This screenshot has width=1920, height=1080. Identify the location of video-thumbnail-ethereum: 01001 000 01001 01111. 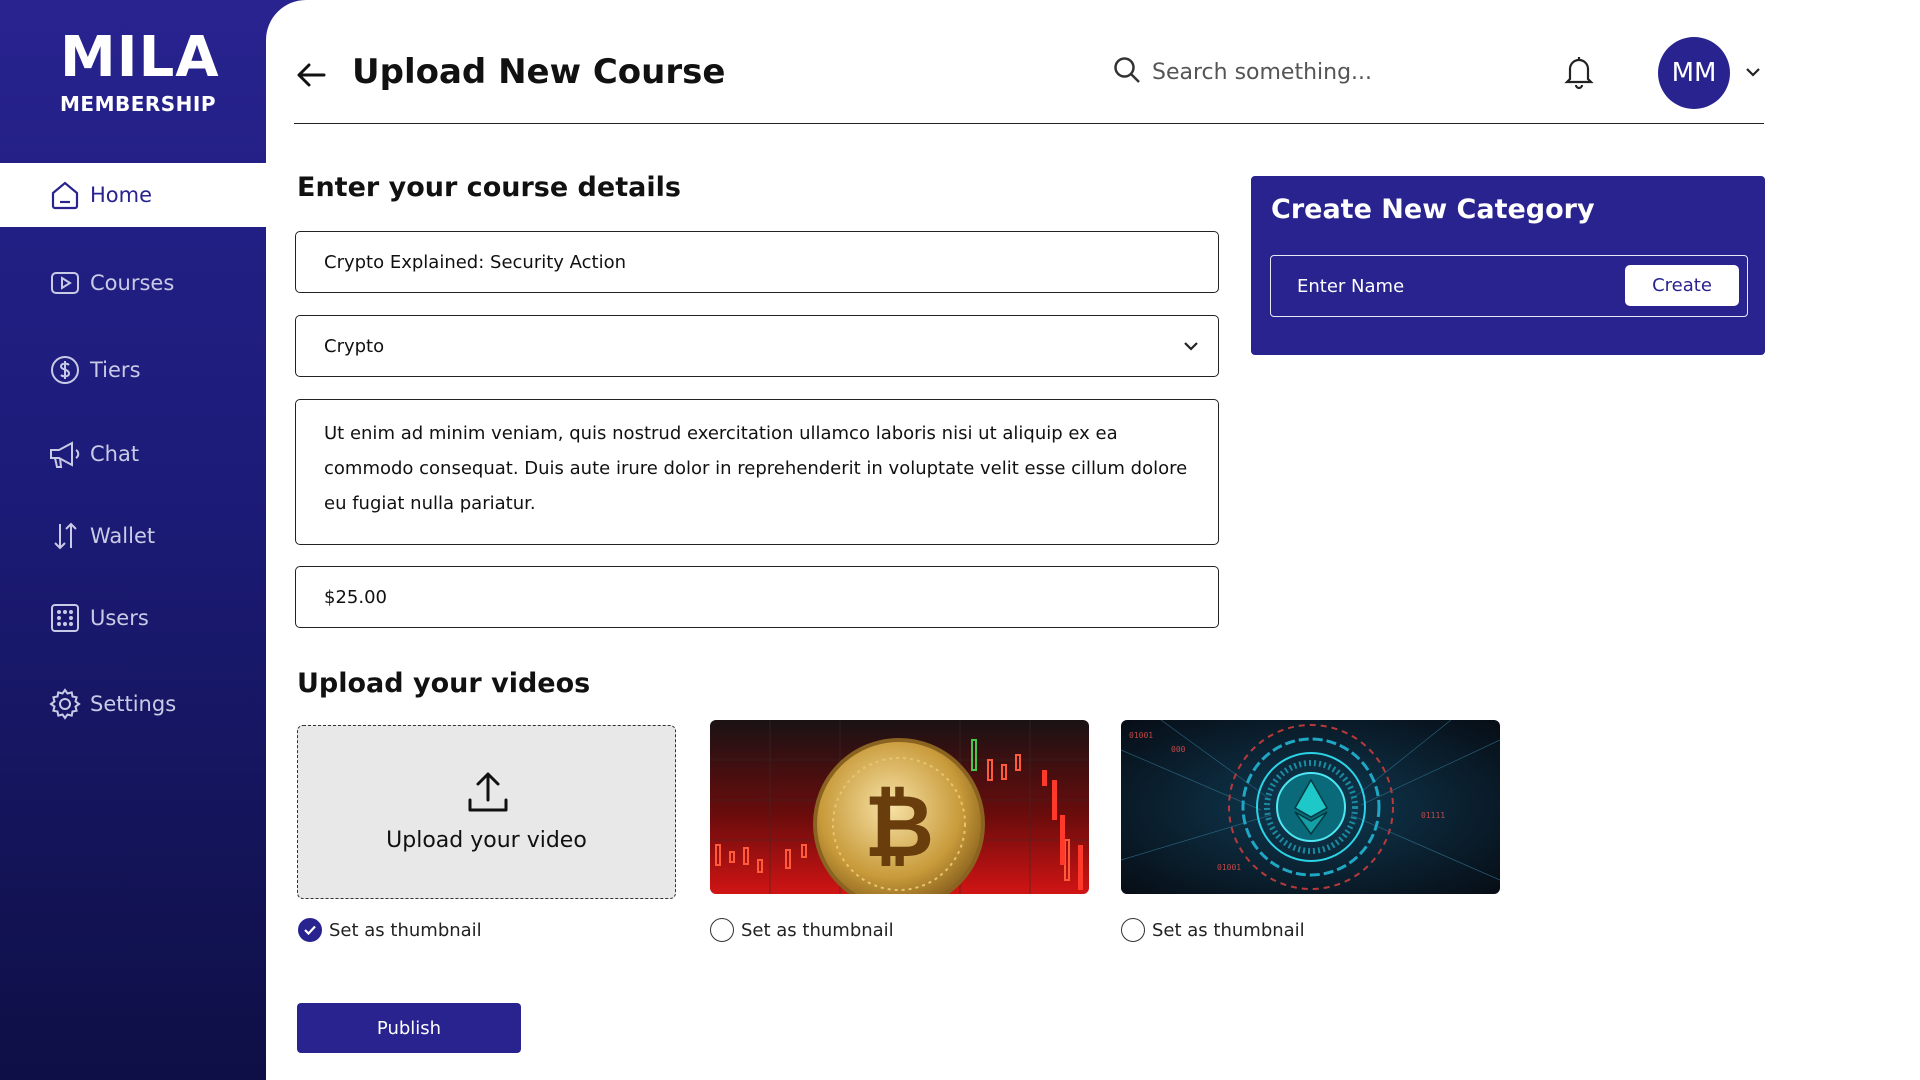
(1310, 807).